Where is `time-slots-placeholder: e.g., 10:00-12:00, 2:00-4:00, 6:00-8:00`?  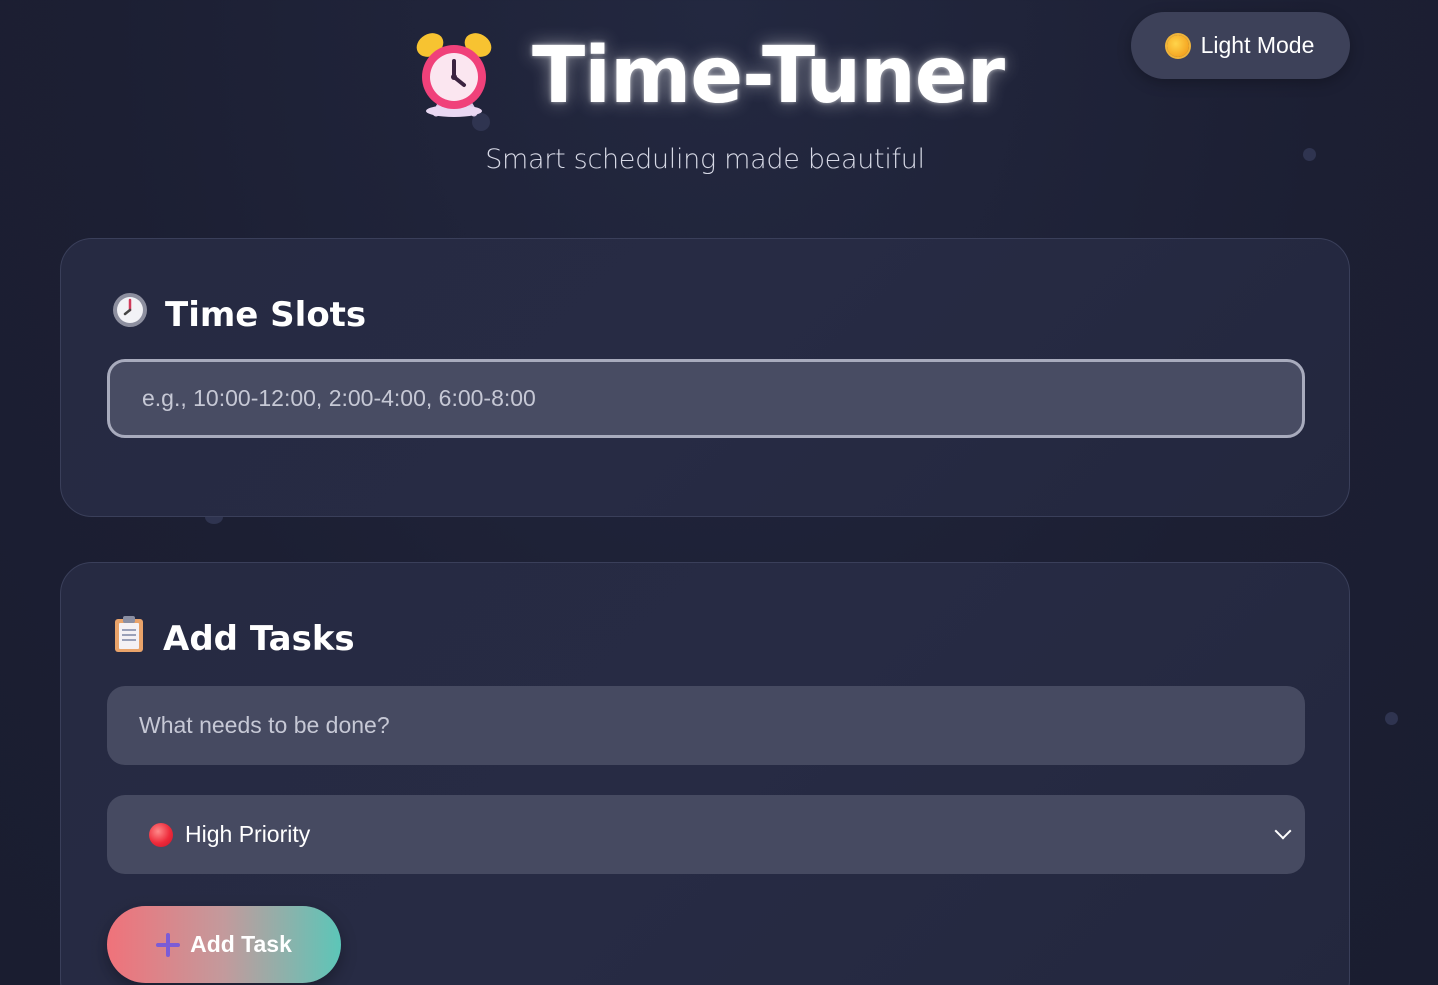 time-slots-placeholder: e.g., 10:00-12:00, 2:00-4:00, 6:00-8:00 is located at coordinates (339, 398).